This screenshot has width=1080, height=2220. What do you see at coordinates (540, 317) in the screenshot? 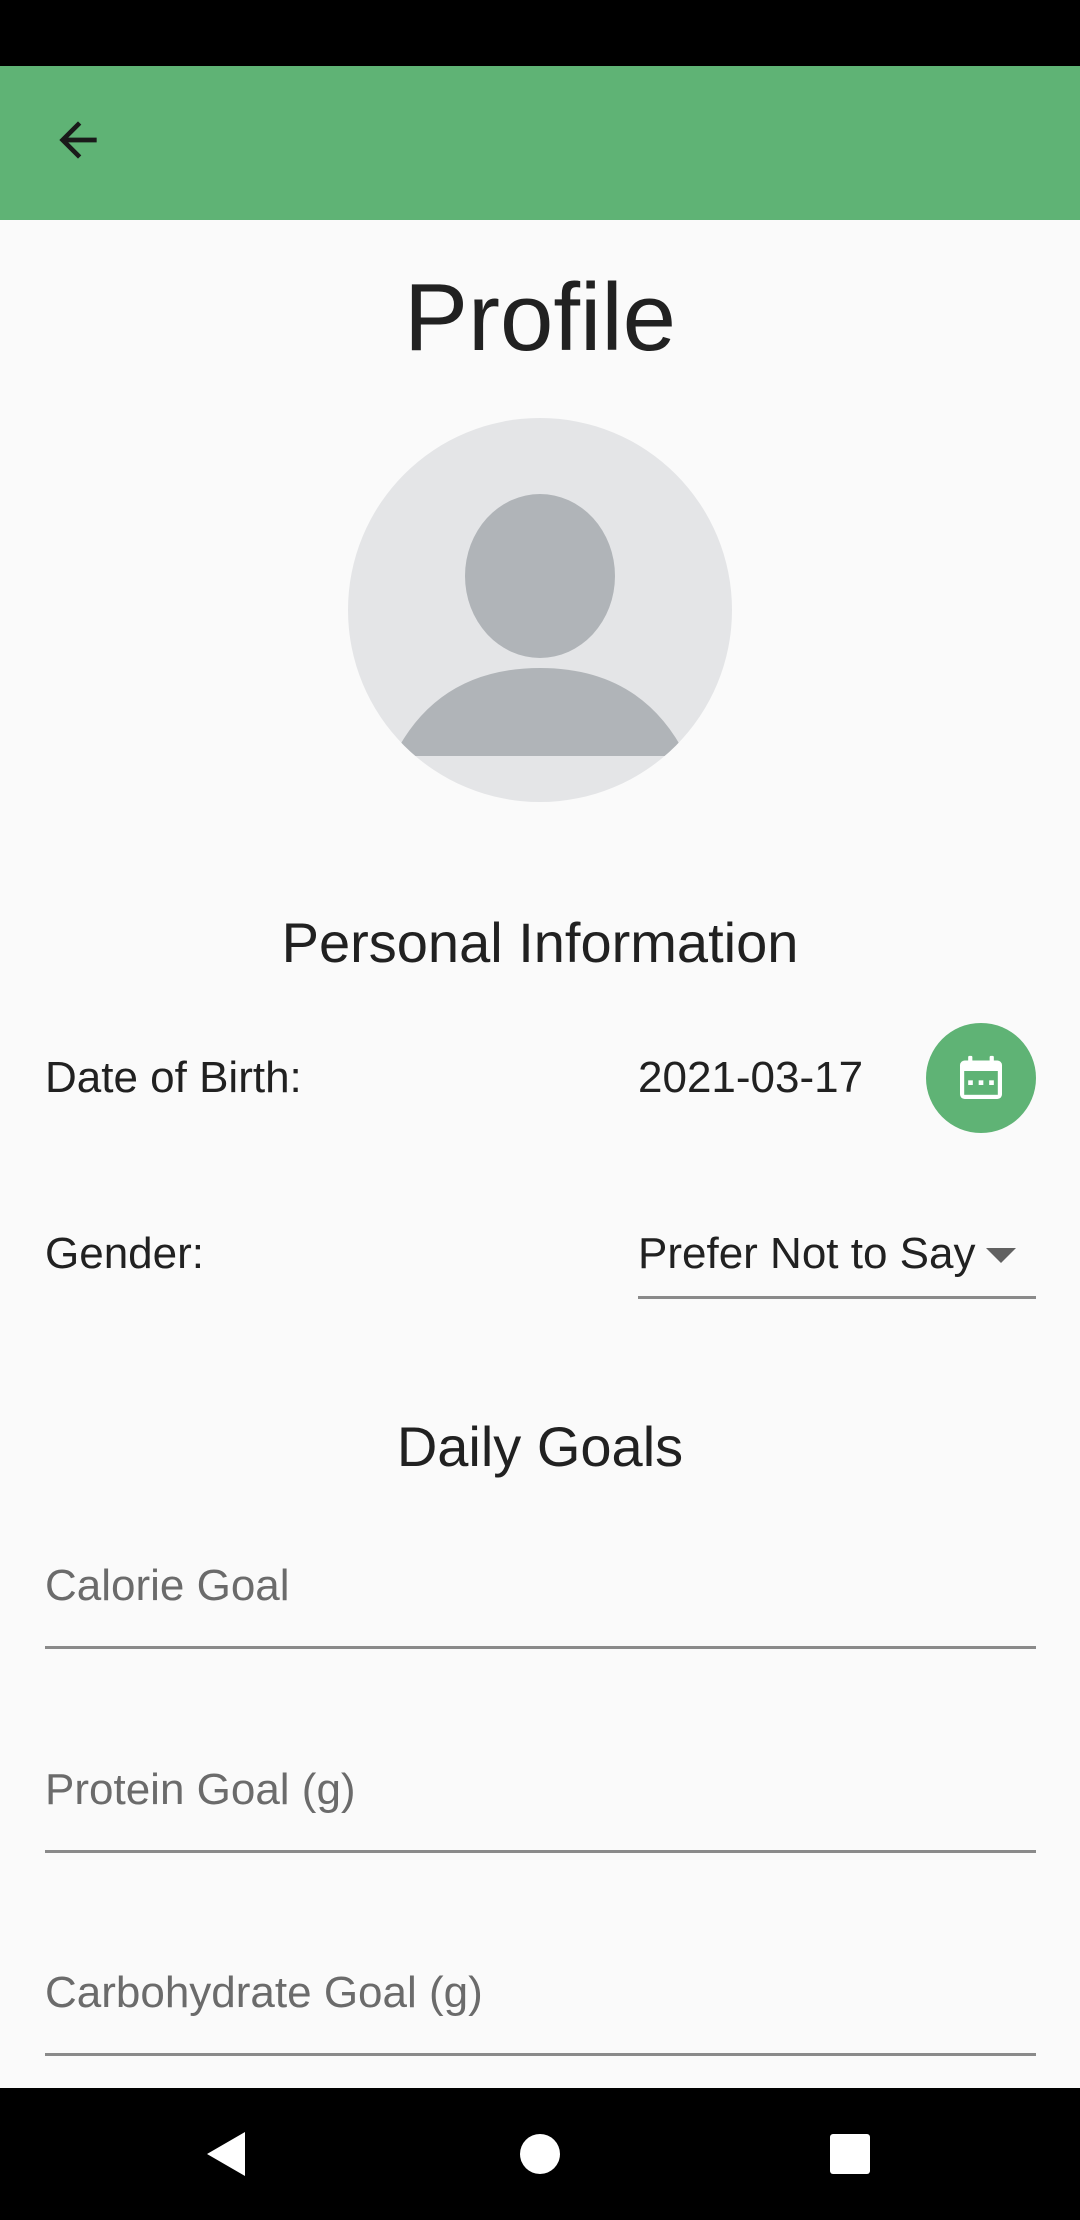
I see `page-title: Profile` at bounding box center [540, 317].